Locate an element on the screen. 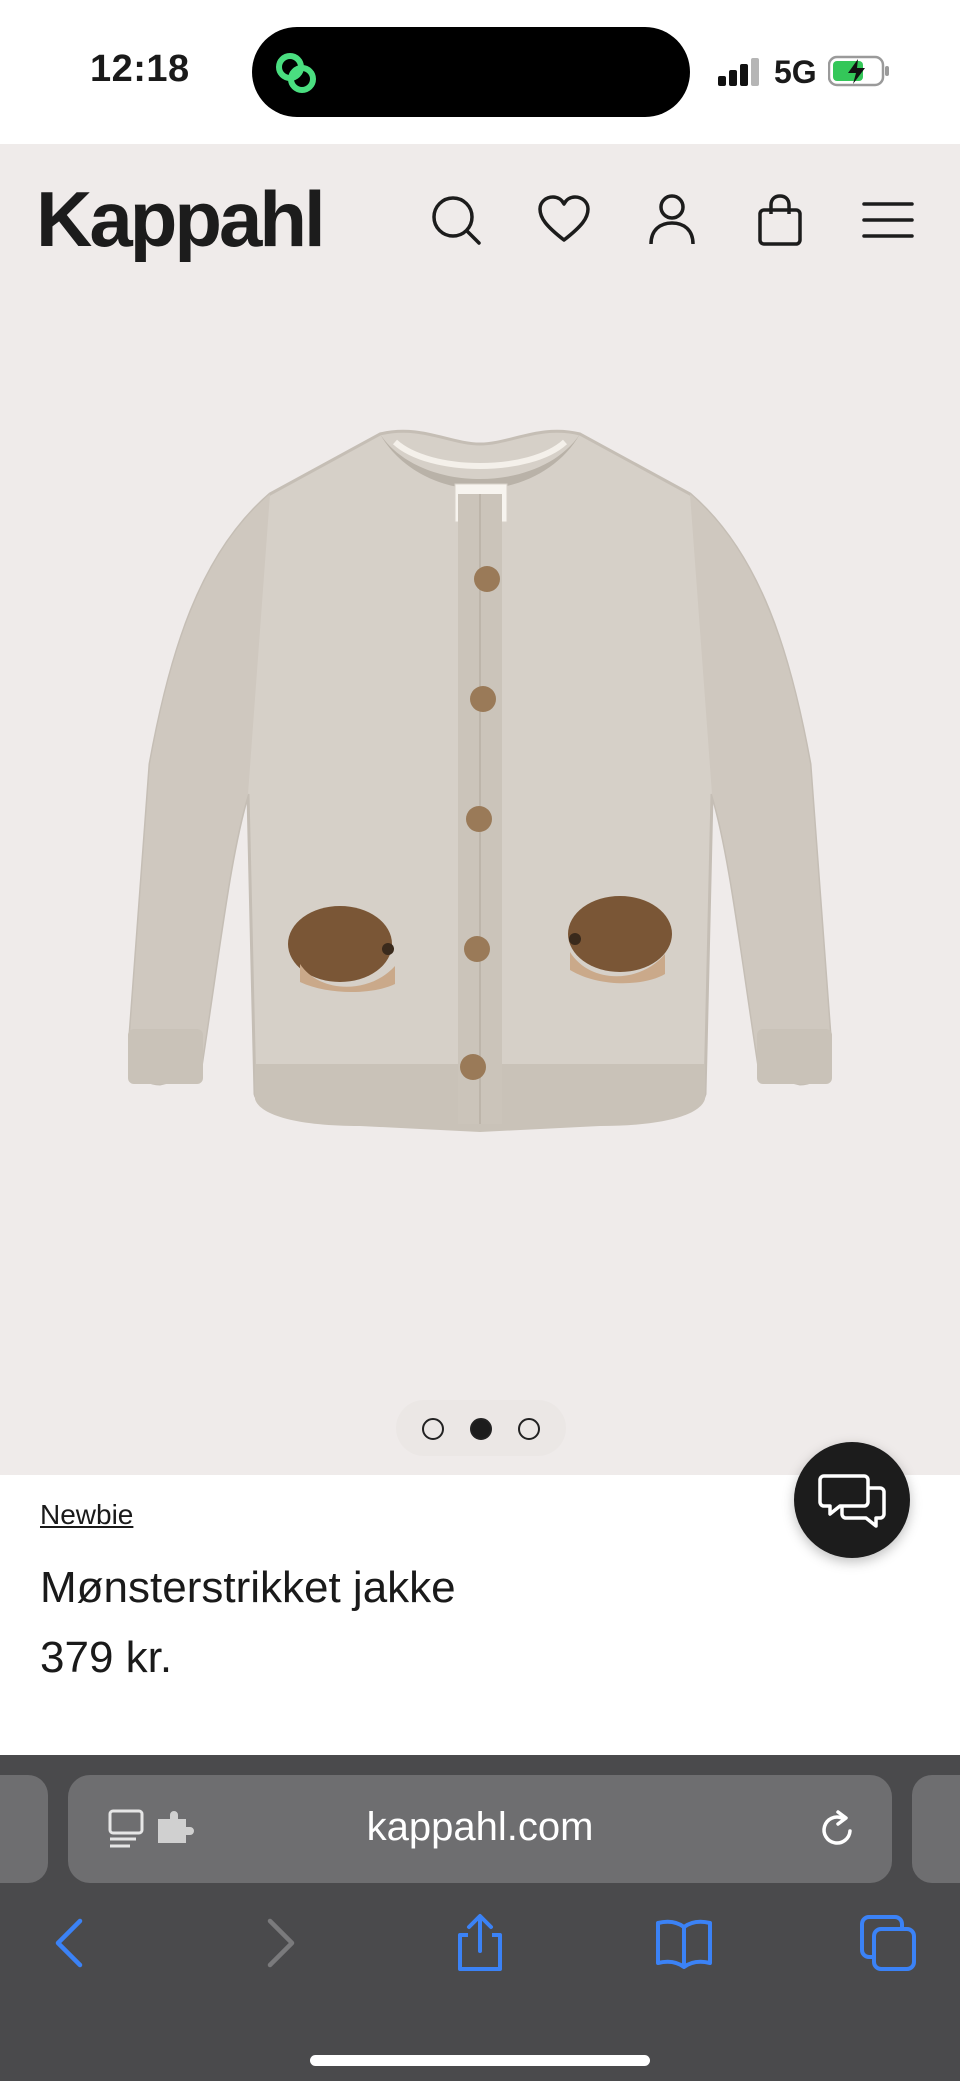 Image resolution: width=960 pixels, height=2081 pixels. address-bar: kappahl.com is located at coordinates (480, 1829).